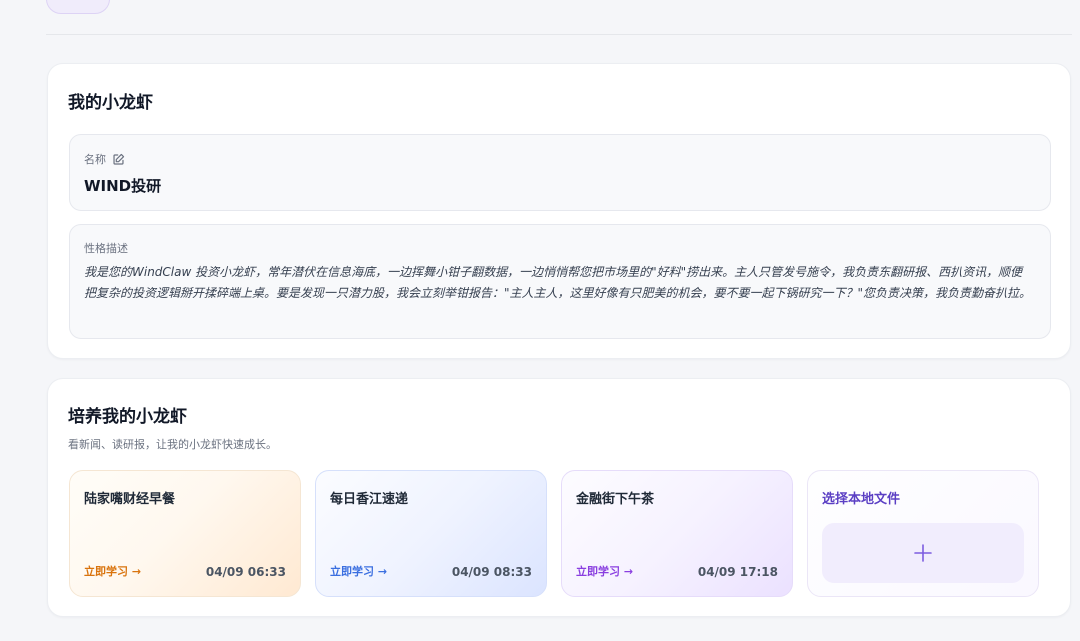 The height and width of the screenshot is (641, 1080). I want to click on source-tile-lujiazui: 陆家嘴财经早餐 立即学习 → 04/09 06:33, so click(185, 533).